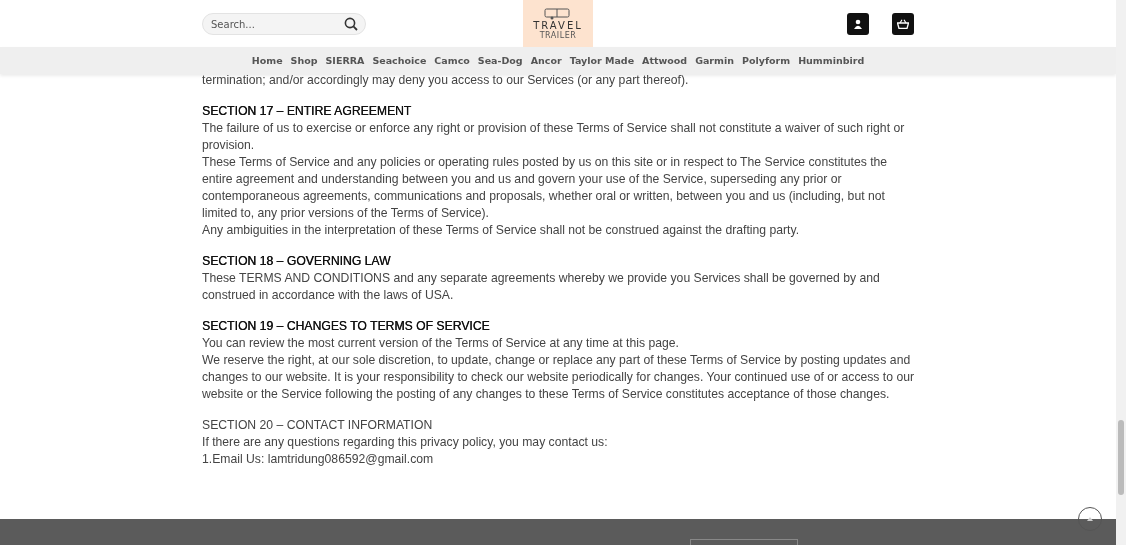  I want to click on user-icon, so click(858, 23).